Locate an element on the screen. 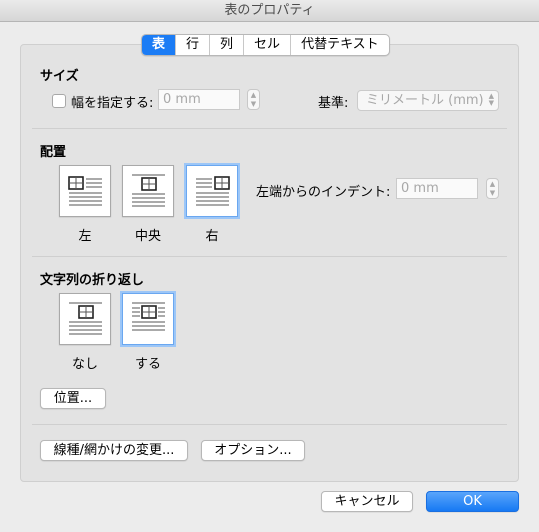 The image size is (539, 532). tab-row: 行 is located at coordinates (193, 45).